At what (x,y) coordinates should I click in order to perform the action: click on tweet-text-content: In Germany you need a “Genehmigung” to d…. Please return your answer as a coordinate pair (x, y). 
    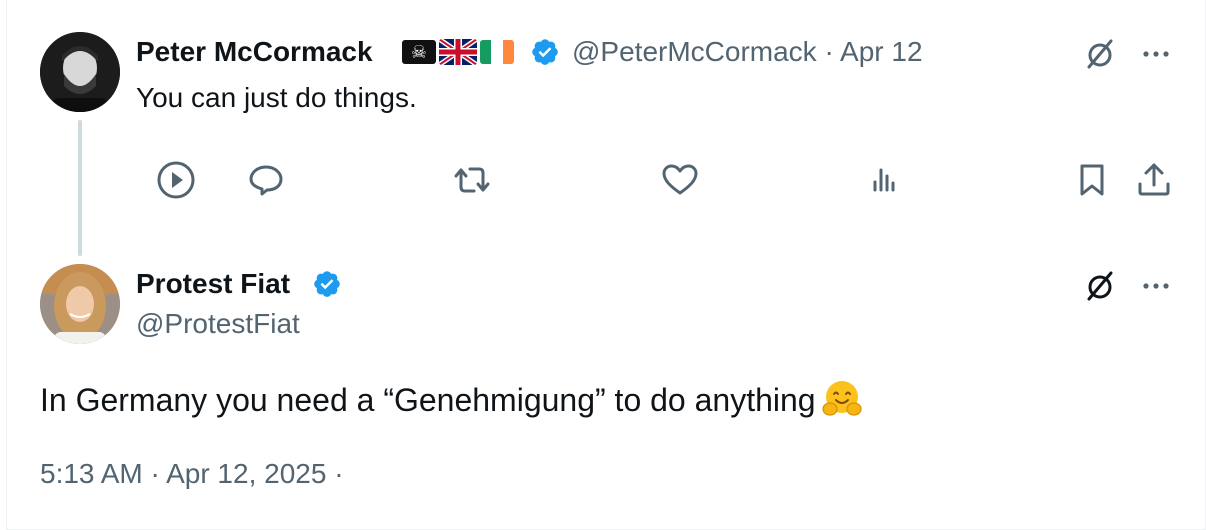
    Looking at the image, I should click on (428, 400).